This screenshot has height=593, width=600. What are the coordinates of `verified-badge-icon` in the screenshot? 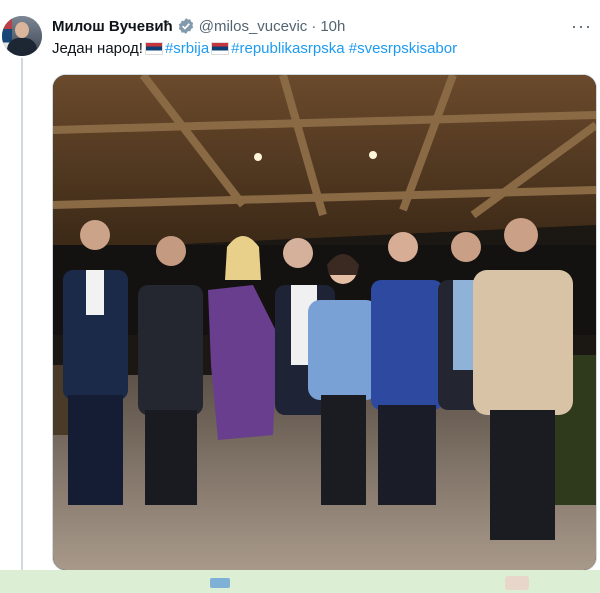 It's located at (185, 26).